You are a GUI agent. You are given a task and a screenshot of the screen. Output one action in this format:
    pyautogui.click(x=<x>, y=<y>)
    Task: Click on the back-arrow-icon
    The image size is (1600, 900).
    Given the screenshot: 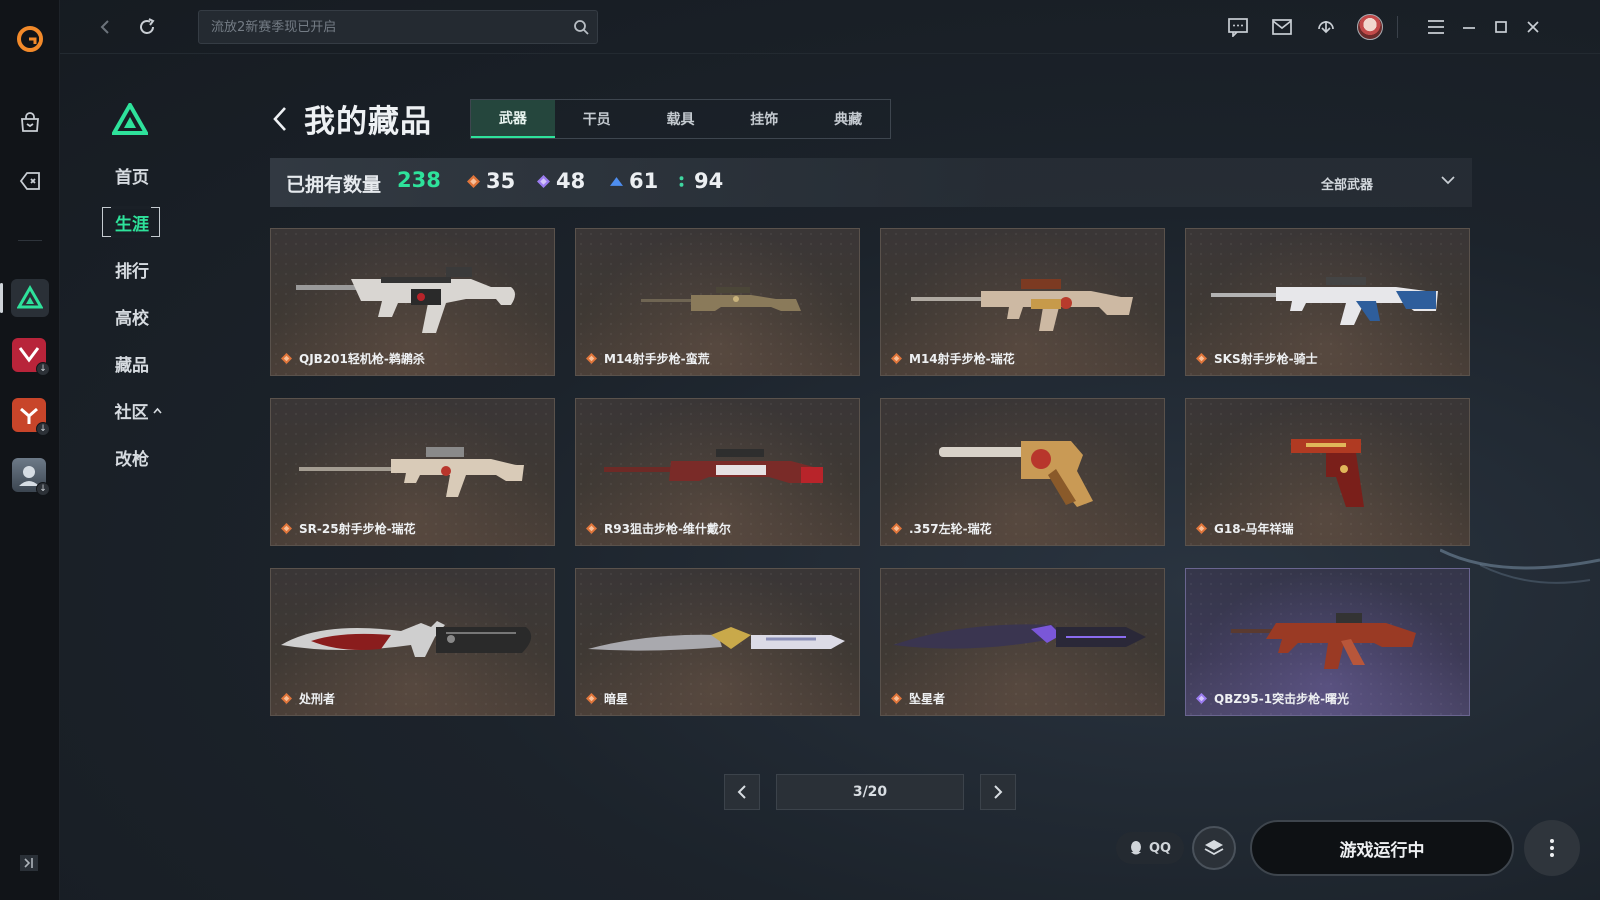 What is the action you would take?
    pyautogui.click(x=284, y=119)
    